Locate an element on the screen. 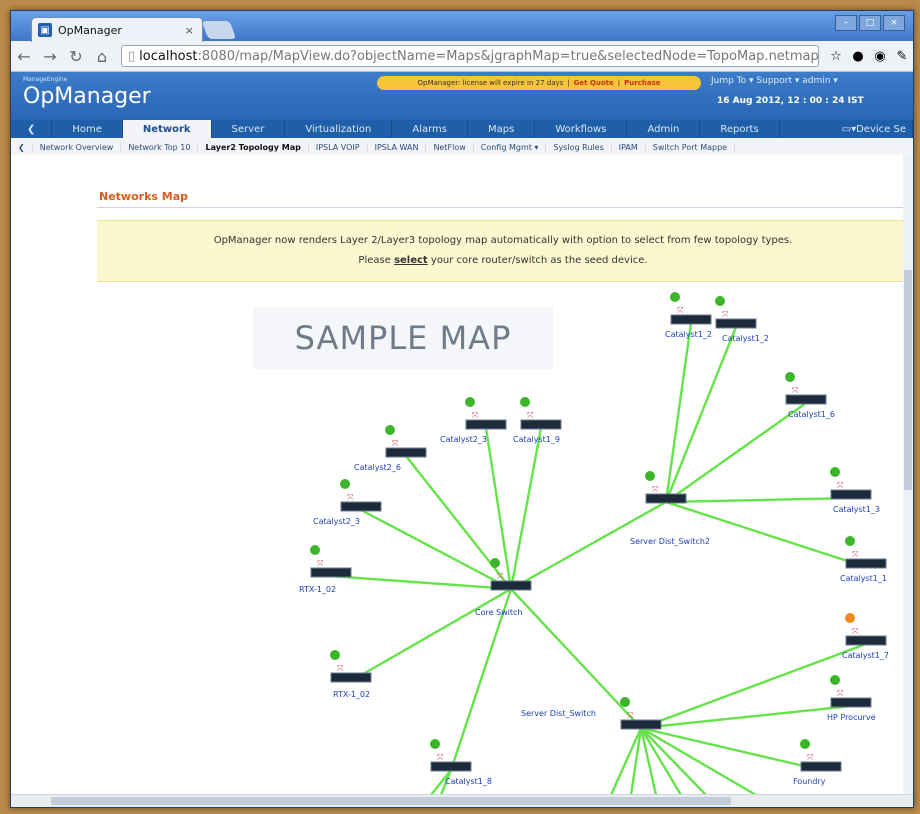 The image size is (920, 814). device-label: Core Switch is located at coordinates (499, 612).